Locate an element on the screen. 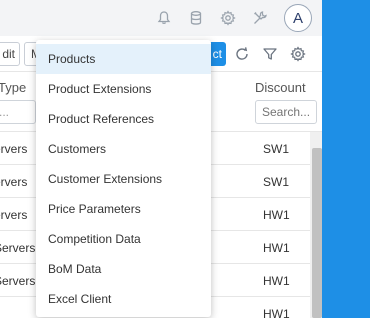 Image resolution: width=370 pixels, height=318 pixels. tools-icon is located at coordinates (260, 18).